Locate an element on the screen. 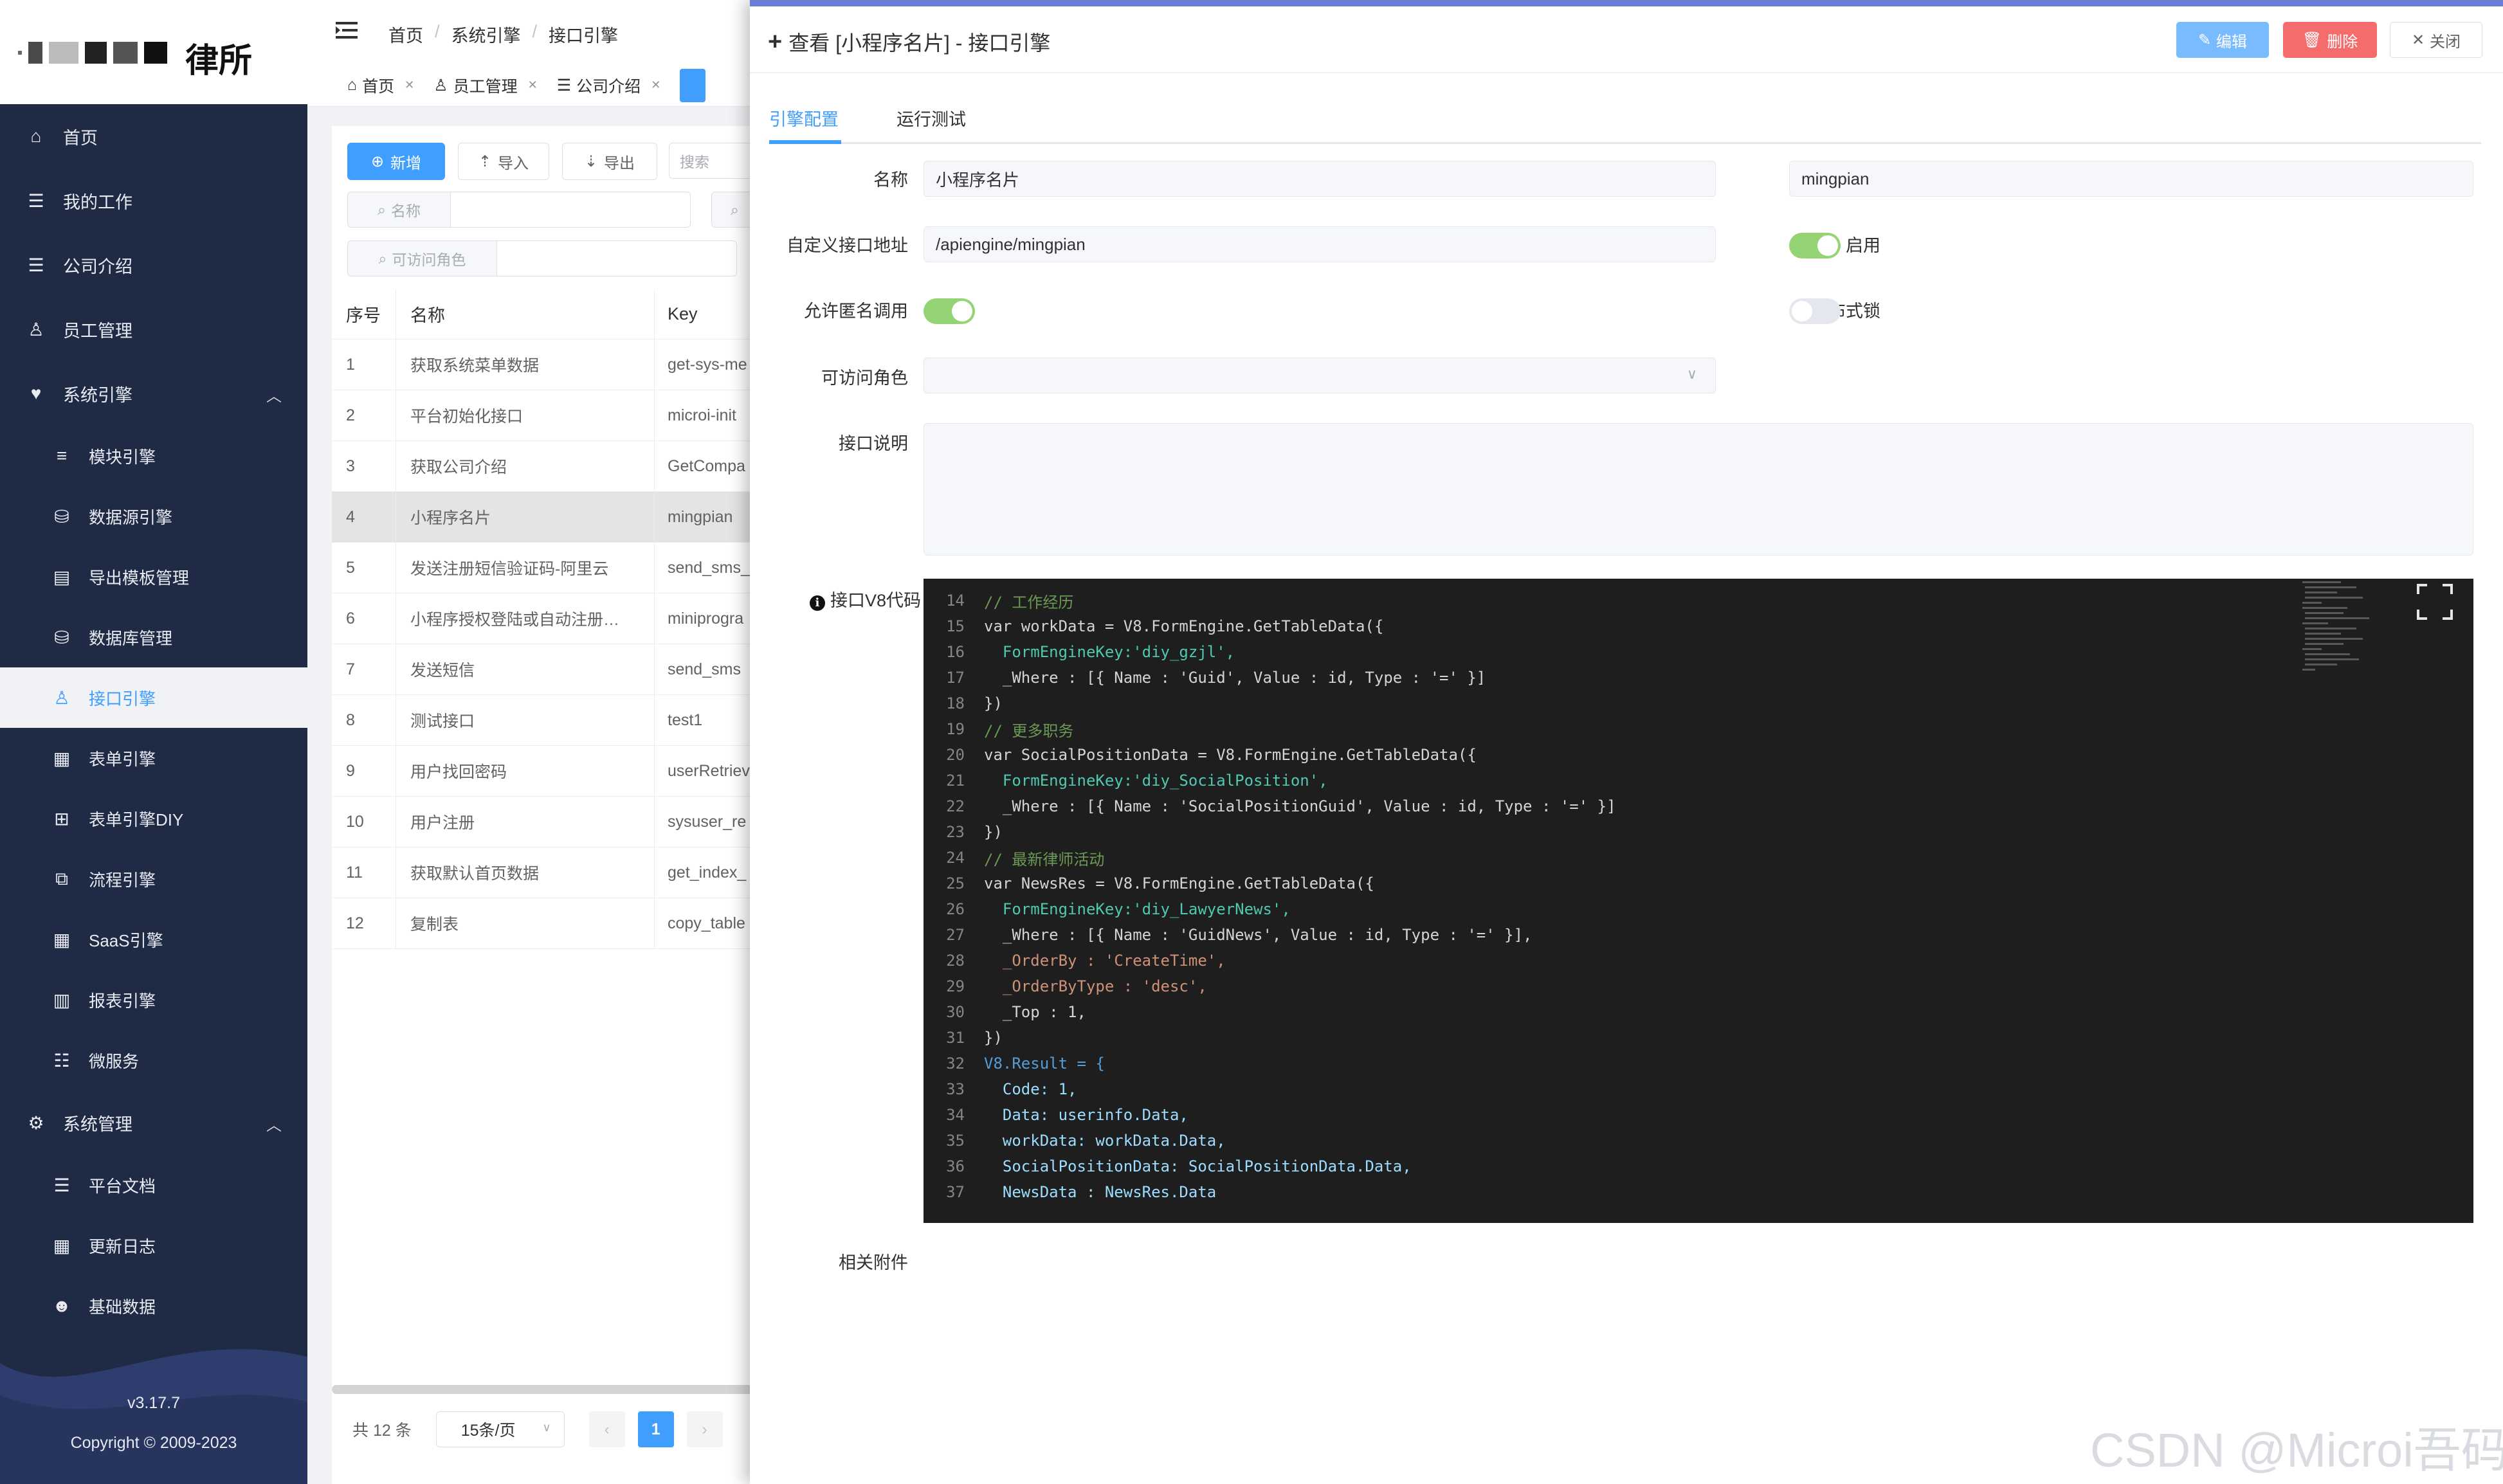 The height and width of the screenshot is (1484, 2503). fullscreen-icon is located at coordinates (2435, 602).